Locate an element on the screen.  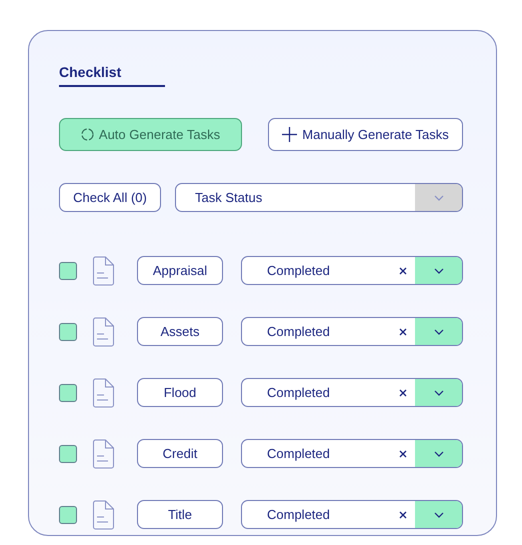
manual-generate-button: Manually Generate Tasks is located at coordinates (365, 134).